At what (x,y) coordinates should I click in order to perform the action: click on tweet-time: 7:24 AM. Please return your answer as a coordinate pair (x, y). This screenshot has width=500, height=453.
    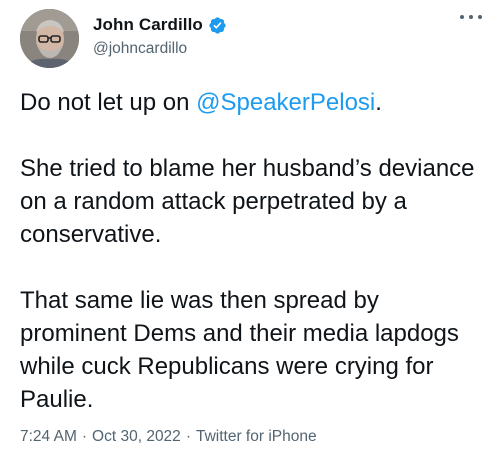
    Looking at the image, I should click on (48, 437).